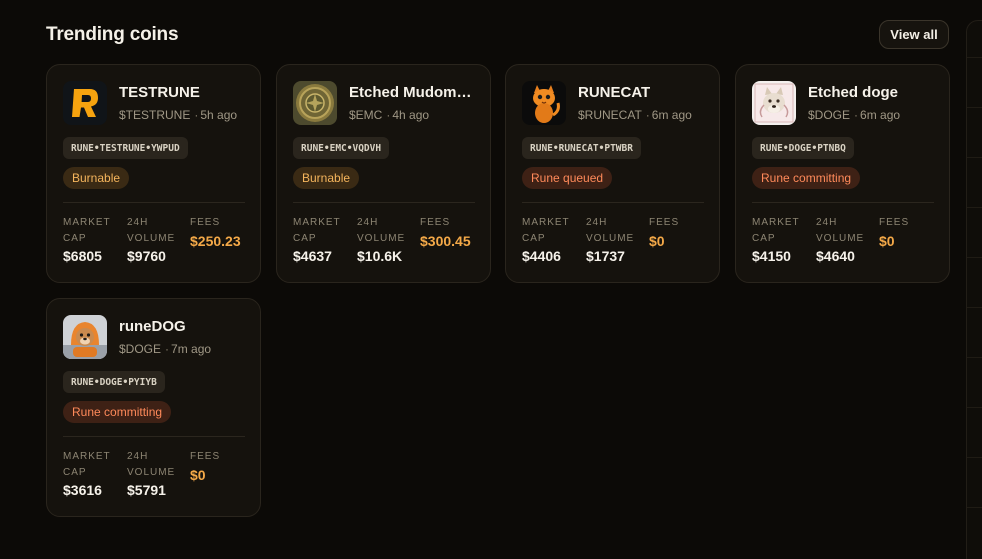  I want to click on market-cap-value: $4150, so click(771, 256).